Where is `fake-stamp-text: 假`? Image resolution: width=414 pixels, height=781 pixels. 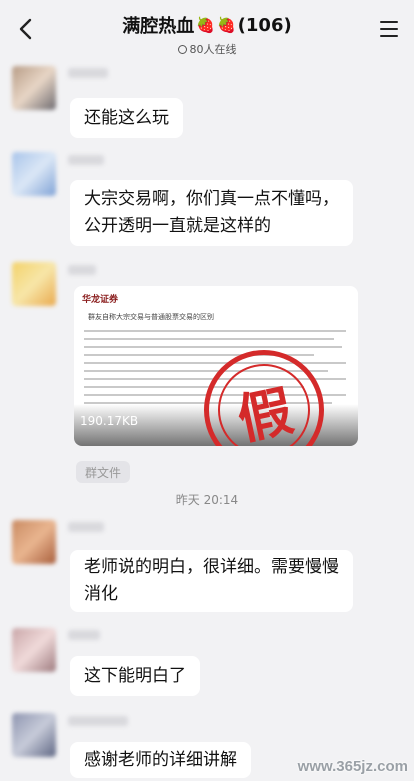
fake-stamp-text: 假 is located at coordinates (264, 400).